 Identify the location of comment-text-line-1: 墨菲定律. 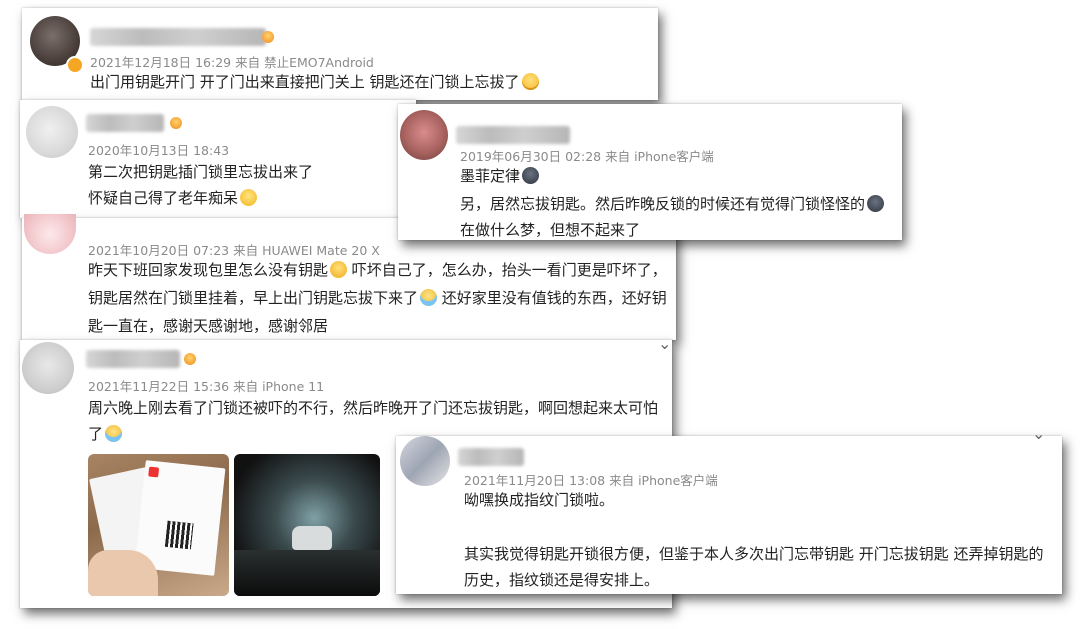
(500, 176).